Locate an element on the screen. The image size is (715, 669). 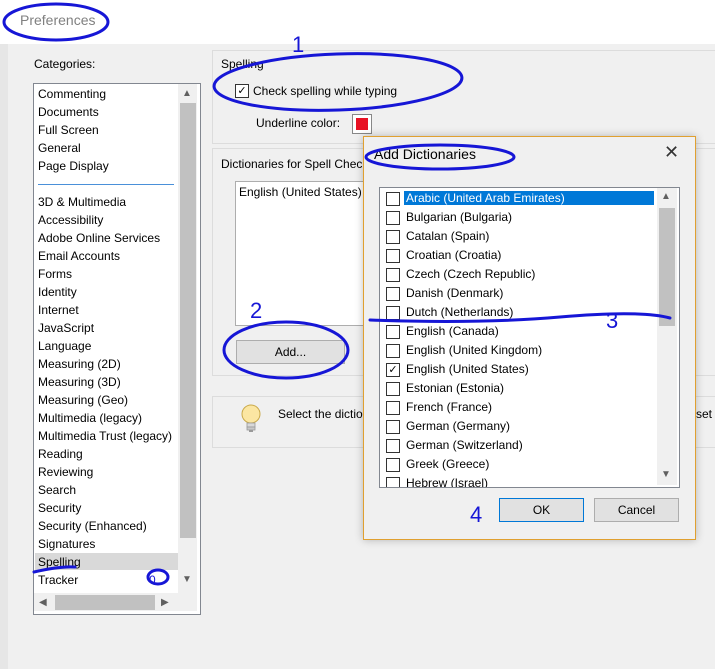
dictionary-option-label: Greek (Greece) is located at coordinates (447, 464).